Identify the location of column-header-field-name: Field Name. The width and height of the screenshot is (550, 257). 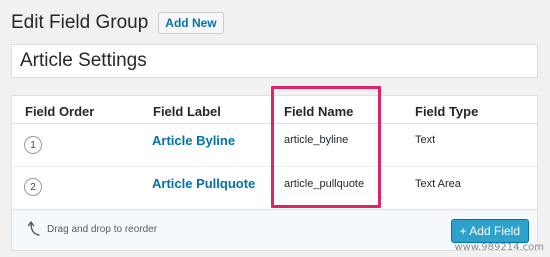
(319, 111).